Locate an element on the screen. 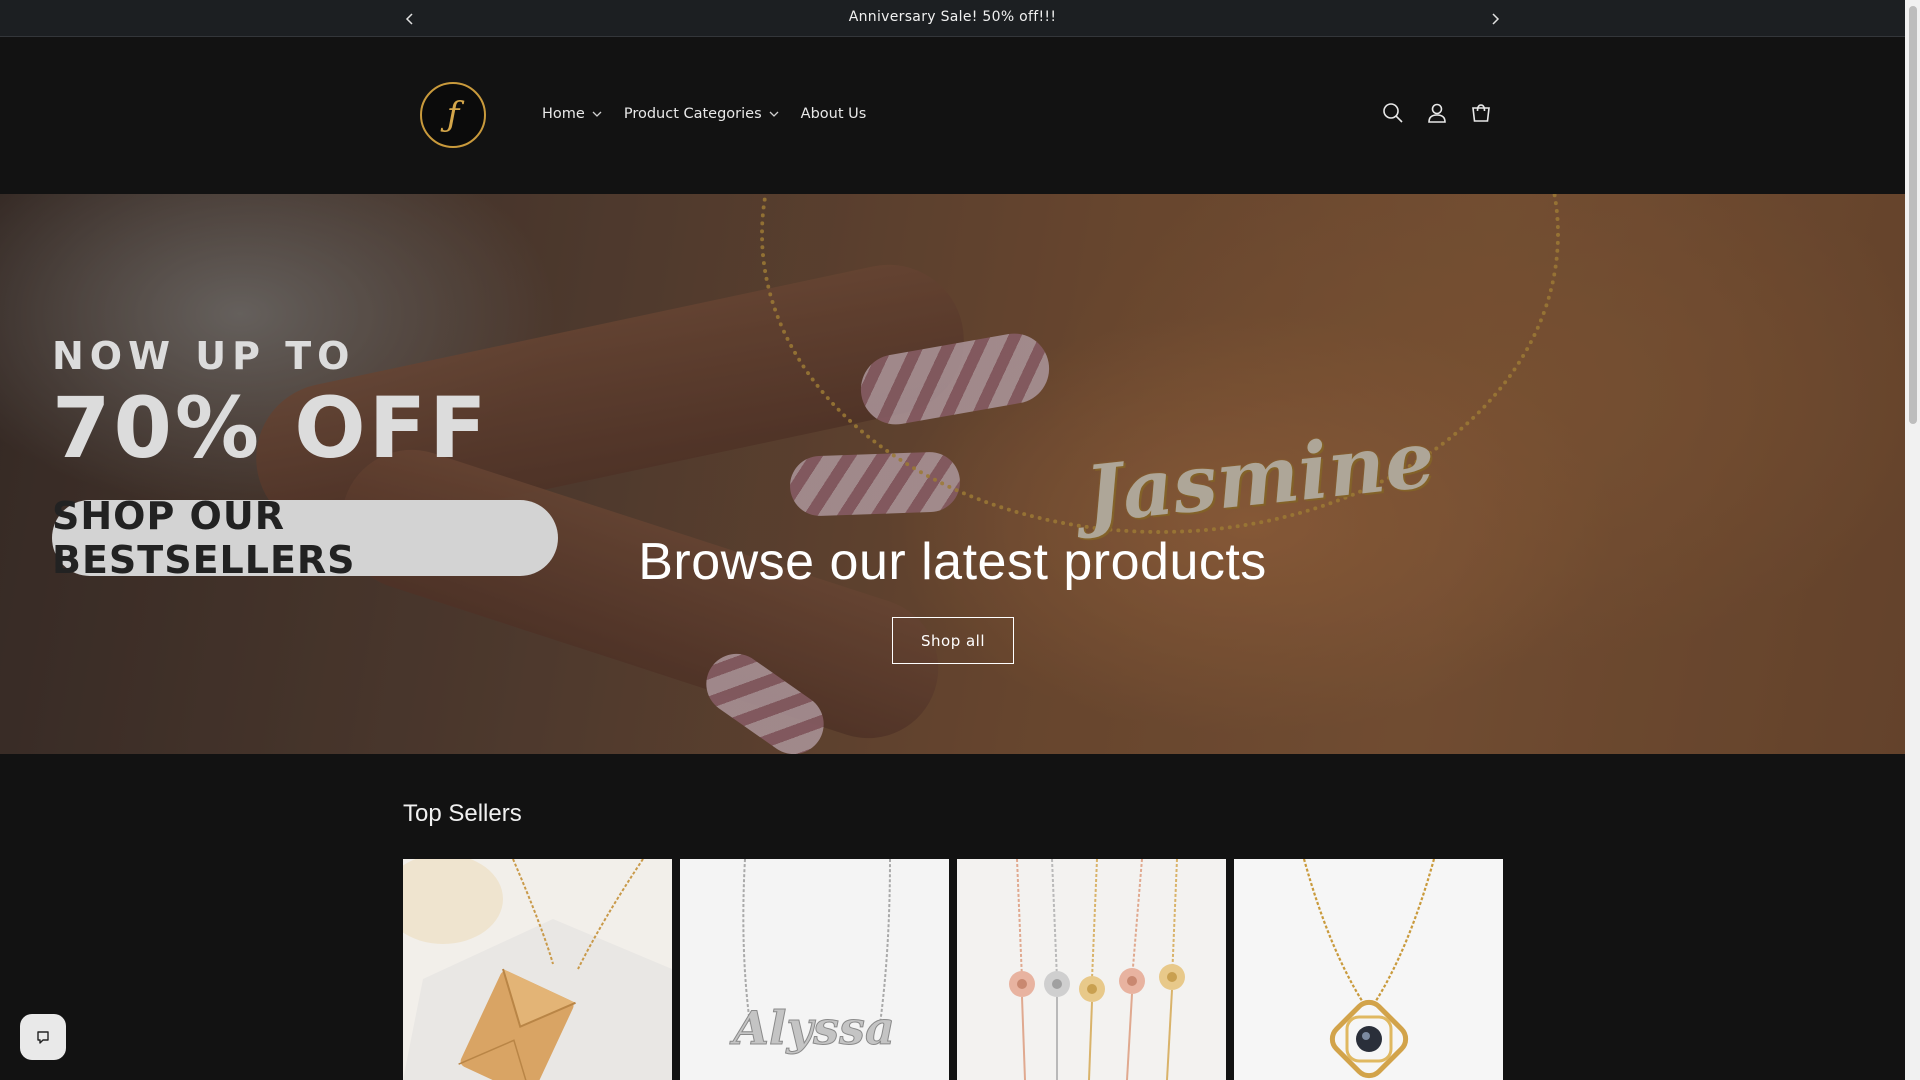 This screenshot has height=1080, width=1920. logo-monogram-icon: ƒ is located at coordinates (453, 115).